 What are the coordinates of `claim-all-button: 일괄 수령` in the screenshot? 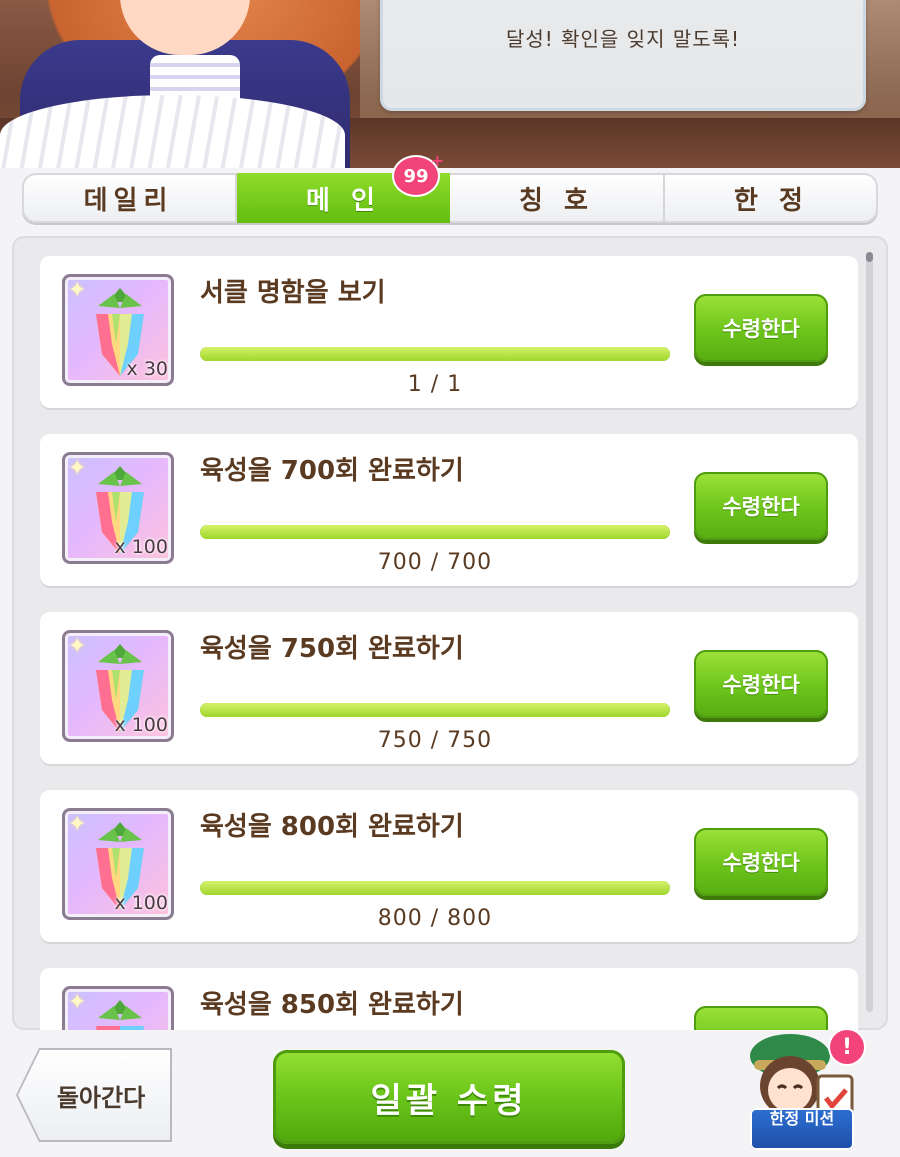 It's located at (449, 1097).